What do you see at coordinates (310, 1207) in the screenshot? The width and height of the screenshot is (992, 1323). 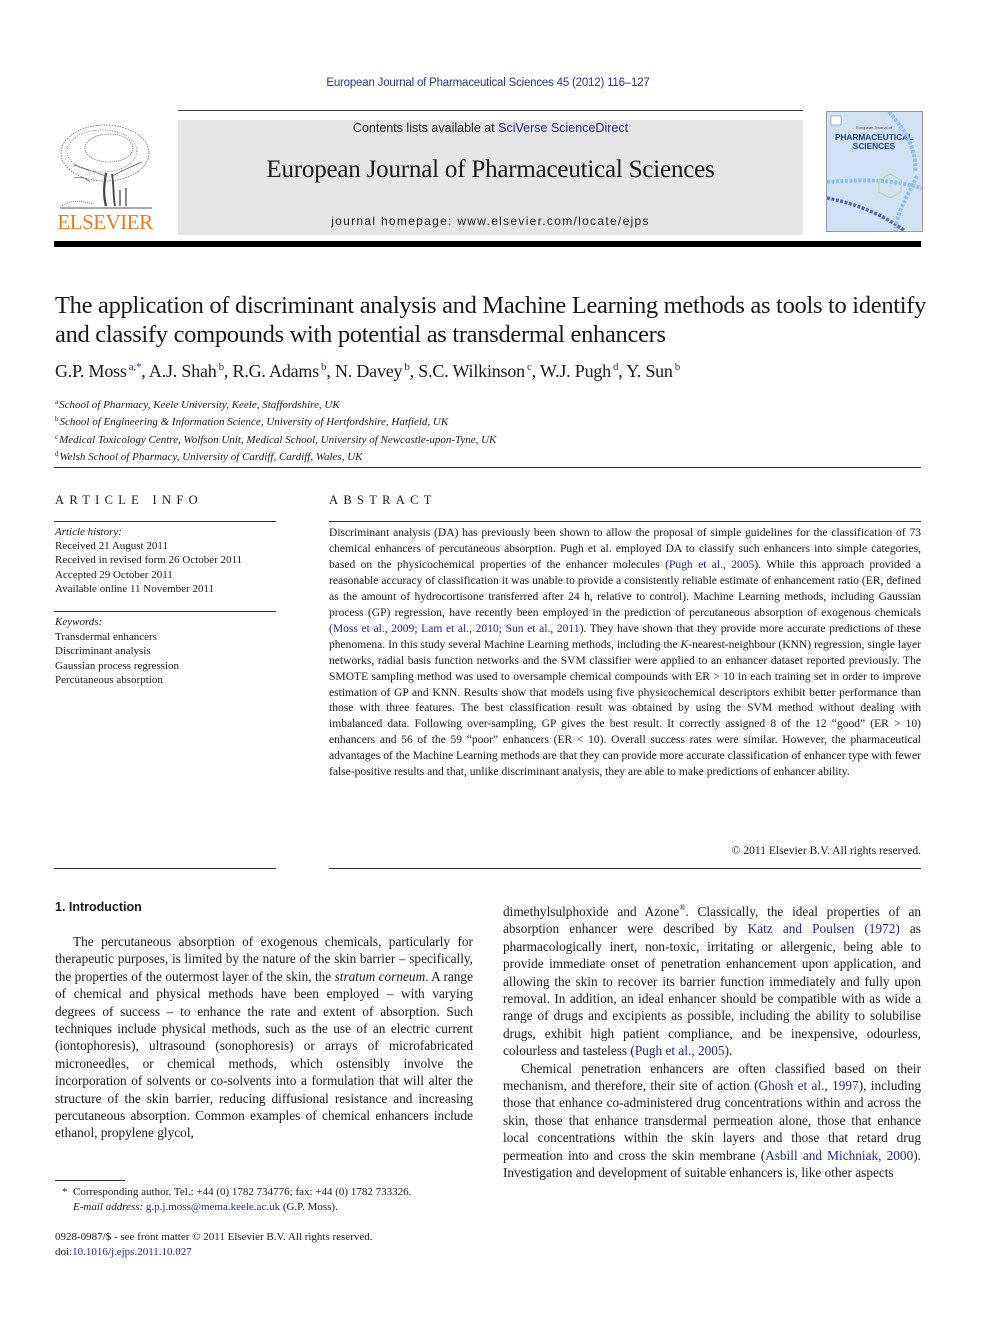 I see `email-suffix: (G.P. Moss).` at bounding box center [310, 1207].